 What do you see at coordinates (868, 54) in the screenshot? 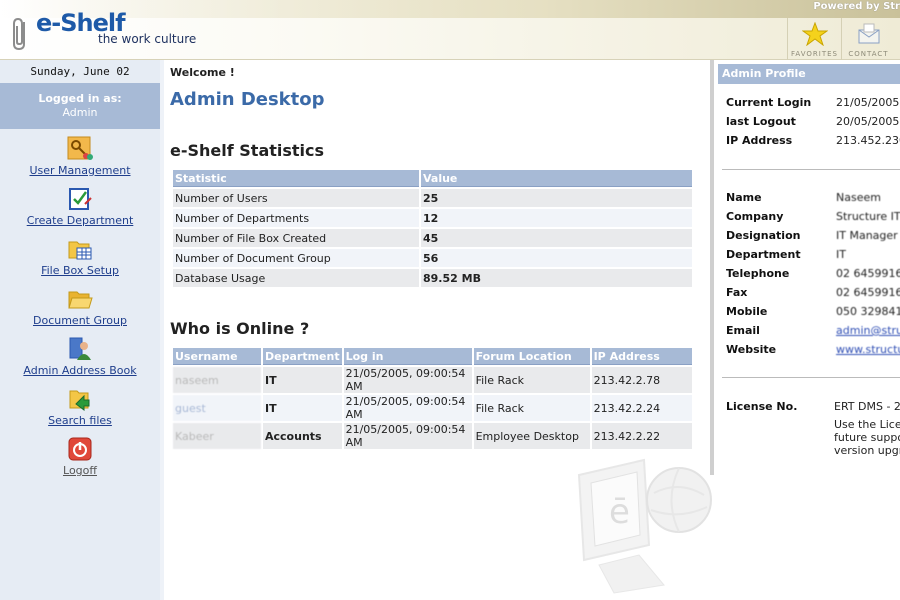
I see `contact-label: CONTACT` at bounding box center [868, 54].